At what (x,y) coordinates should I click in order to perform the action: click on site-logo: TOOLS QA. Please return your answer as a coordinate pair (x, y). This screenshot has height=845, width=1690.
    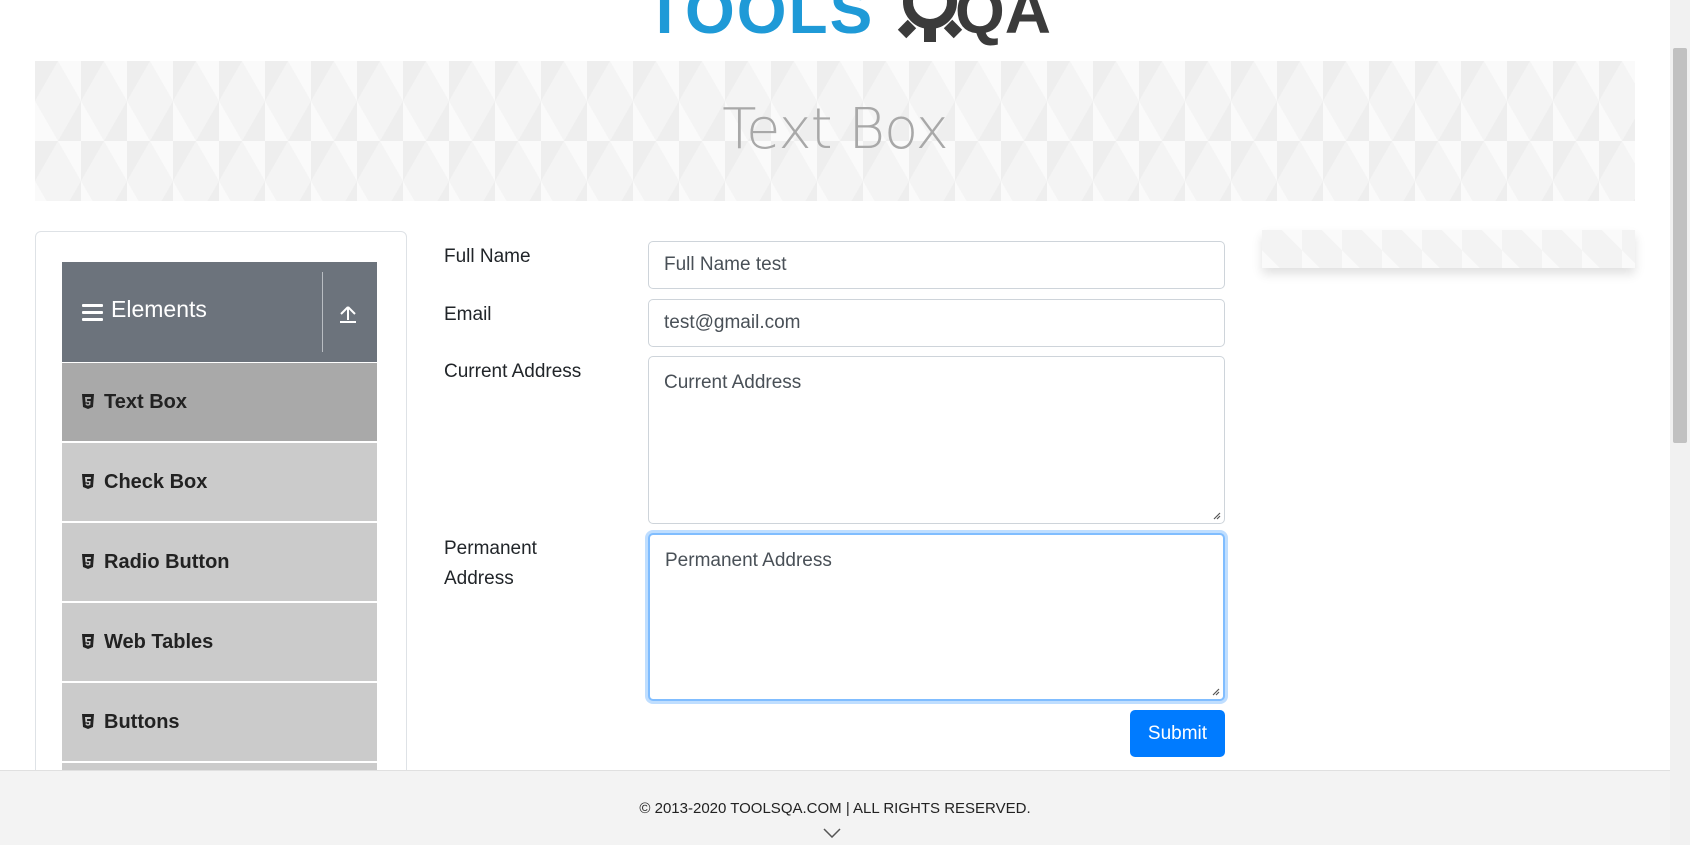
    Looking at the image, I should click on (848, 24).